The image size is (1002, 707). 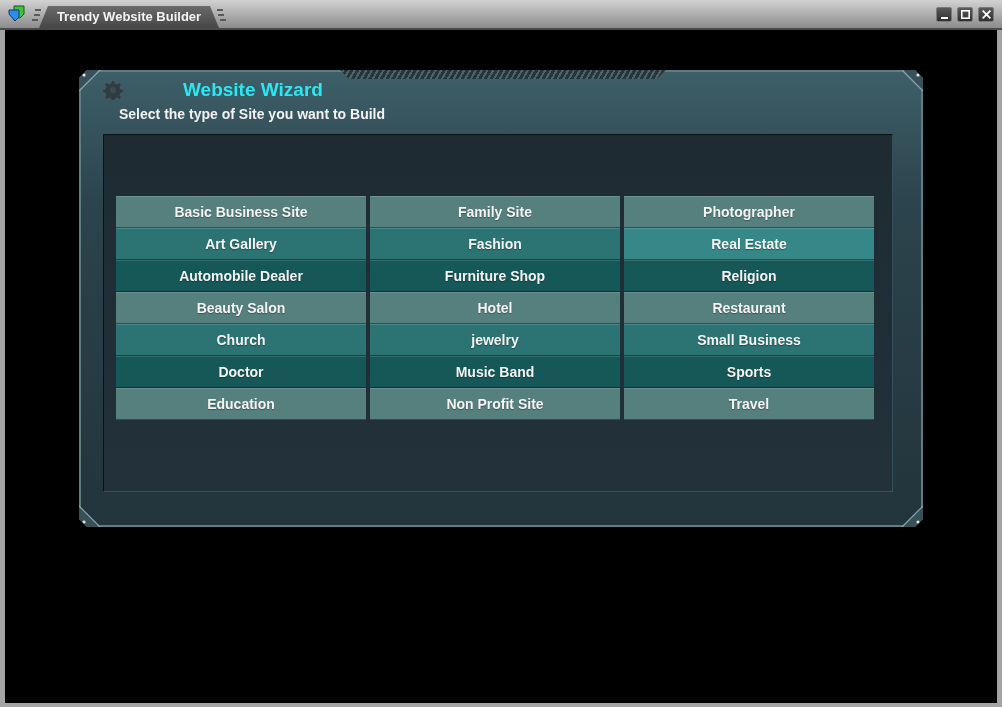 I want to click on maximize-icon, so click(x=965, y=14).